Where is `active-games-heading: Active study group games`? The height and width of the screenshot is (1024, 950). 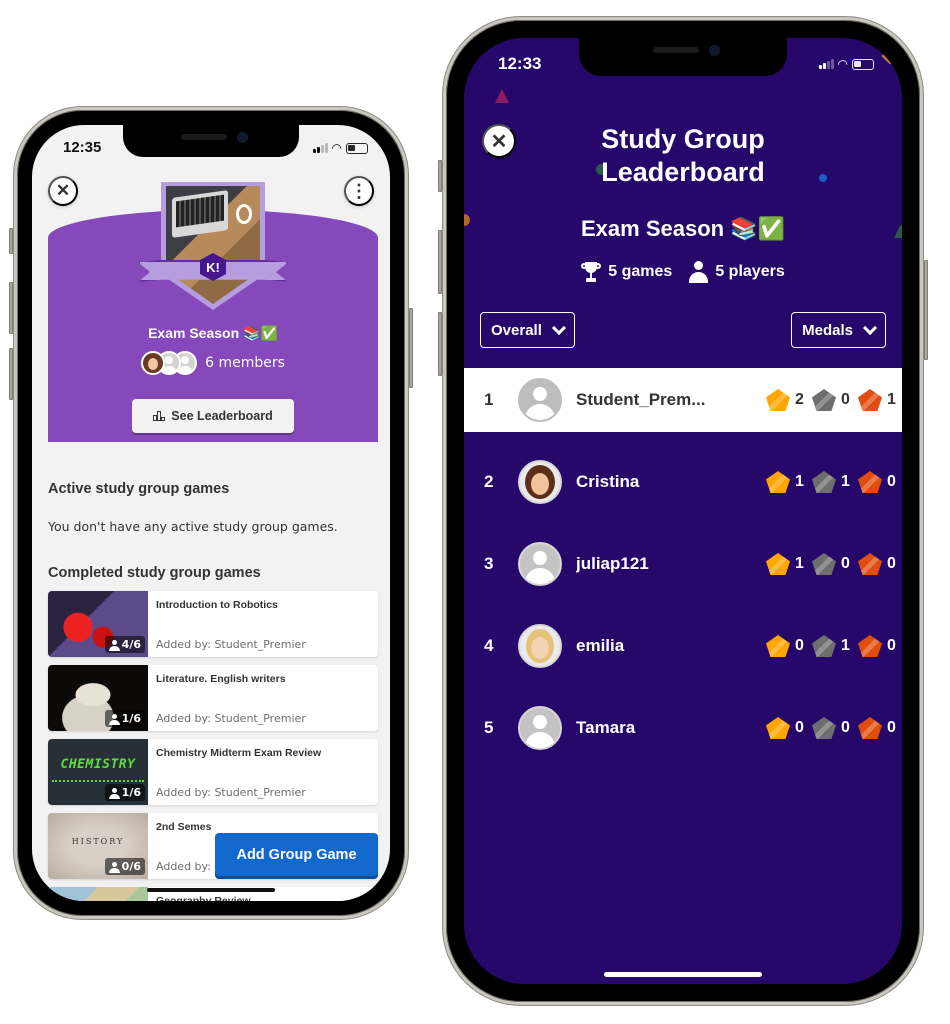 active-games-heading: Active study group games is located at coordinates (139, 489).